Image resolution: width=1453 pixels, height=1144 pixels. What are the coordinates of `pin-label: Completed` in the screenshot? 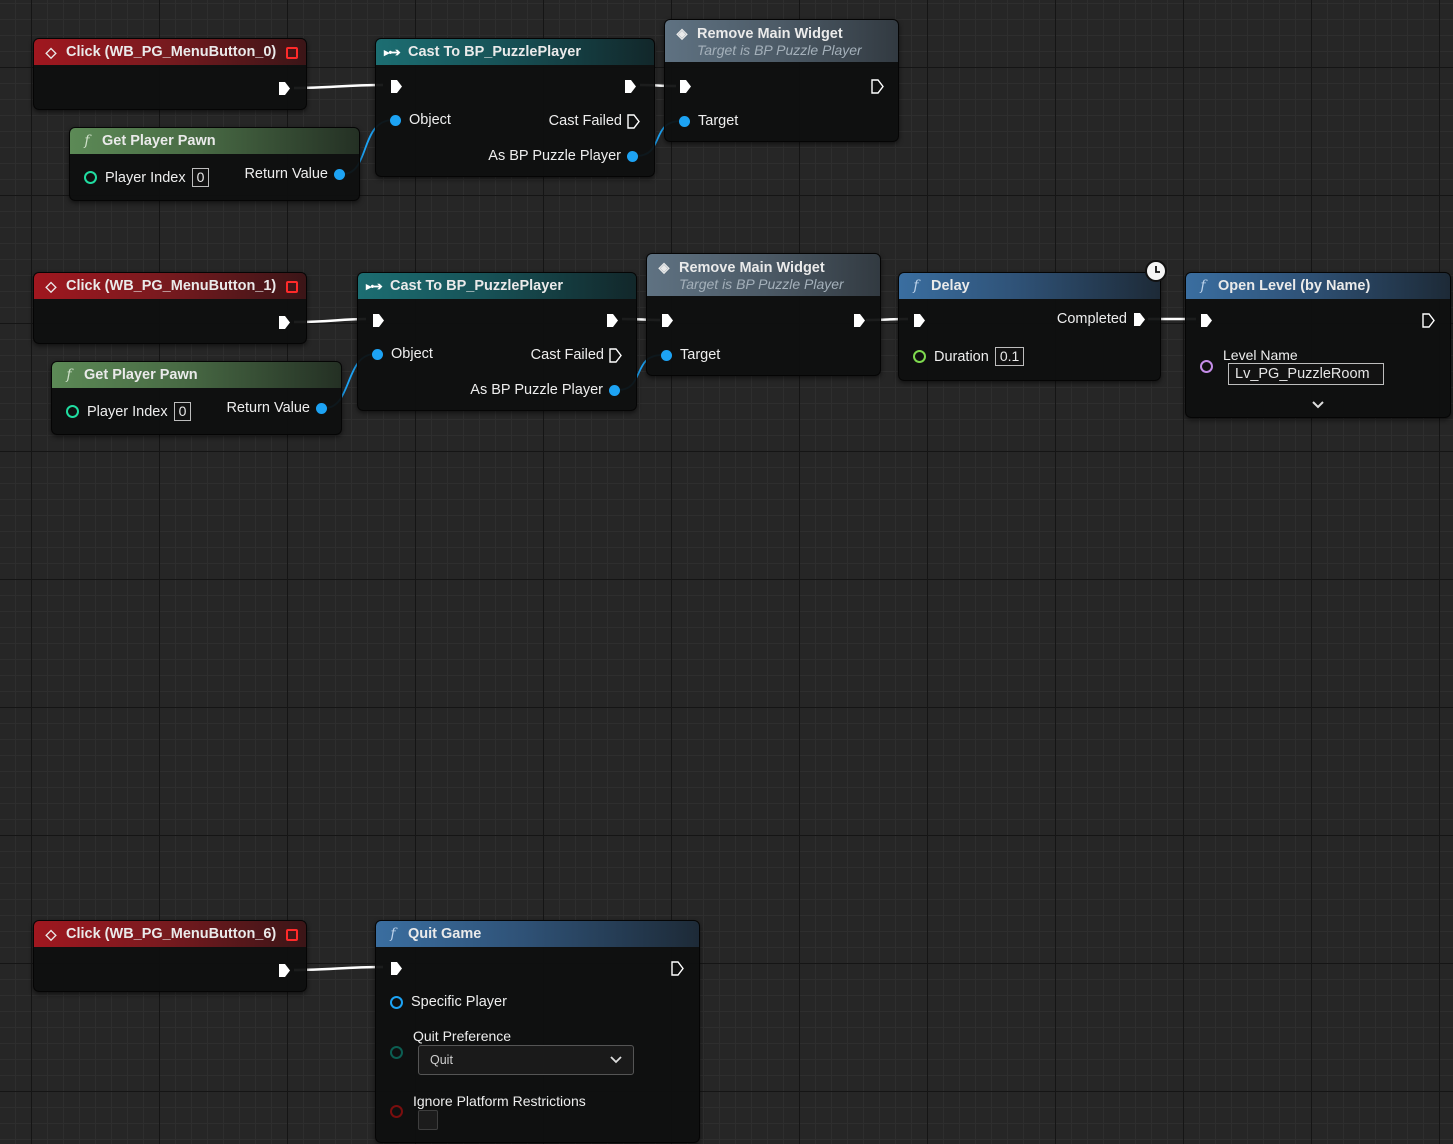 It's located at (1091, 319).